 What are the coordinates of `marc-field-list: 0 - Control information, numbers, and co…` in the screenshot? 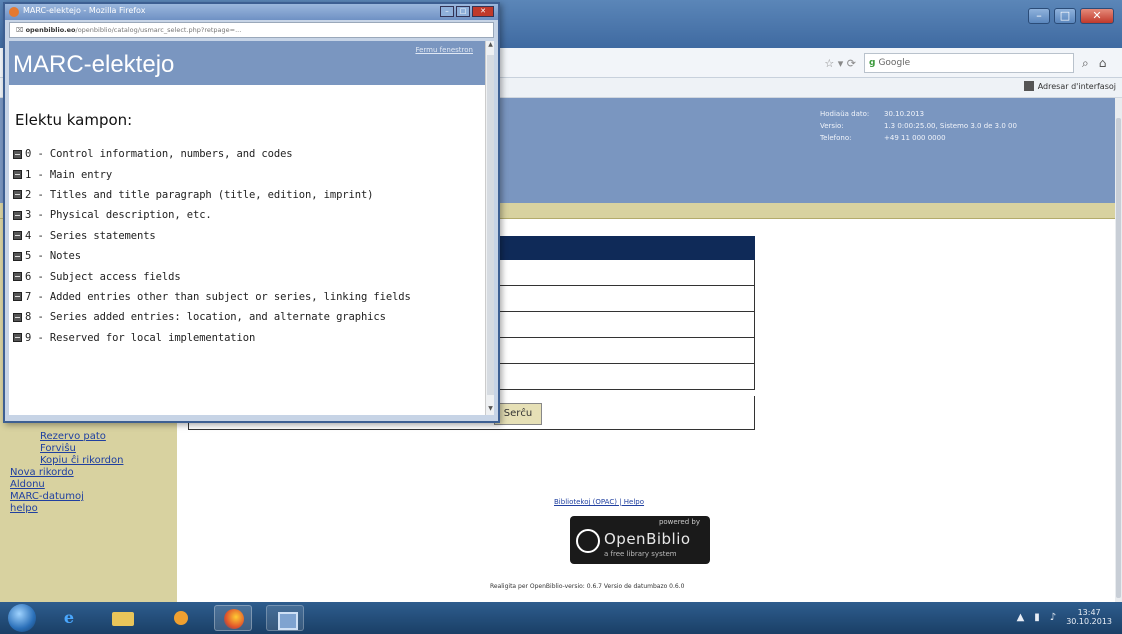 It's located at (212, 246).